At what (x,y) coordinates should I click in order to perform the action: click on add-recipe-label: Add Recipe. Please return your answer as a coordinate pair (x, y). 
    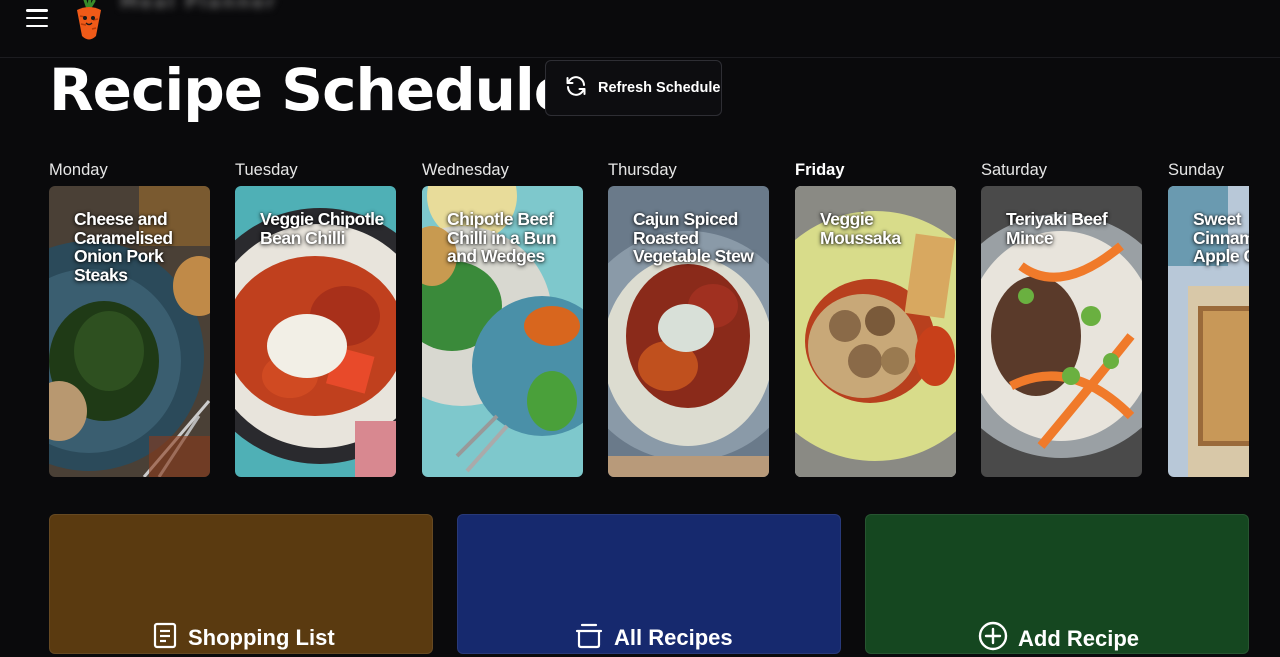
    Looking at the image, I should click on (1079, 638).